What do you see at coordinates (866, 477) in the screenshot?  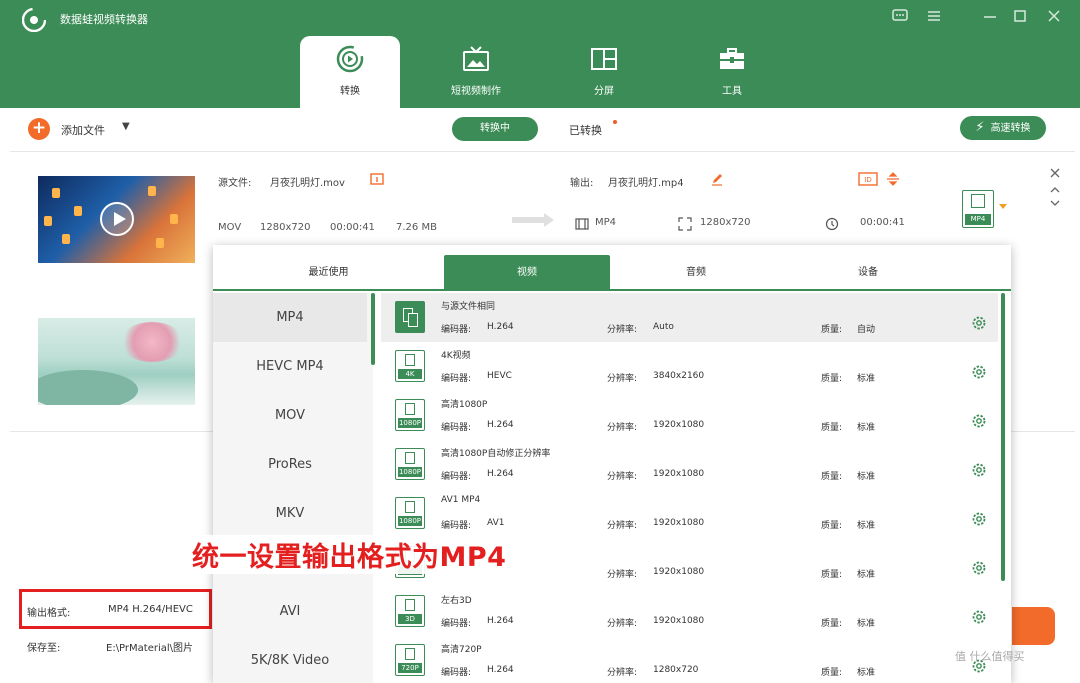 I see `quality-value: 标准` at bounding box center [866, 477].